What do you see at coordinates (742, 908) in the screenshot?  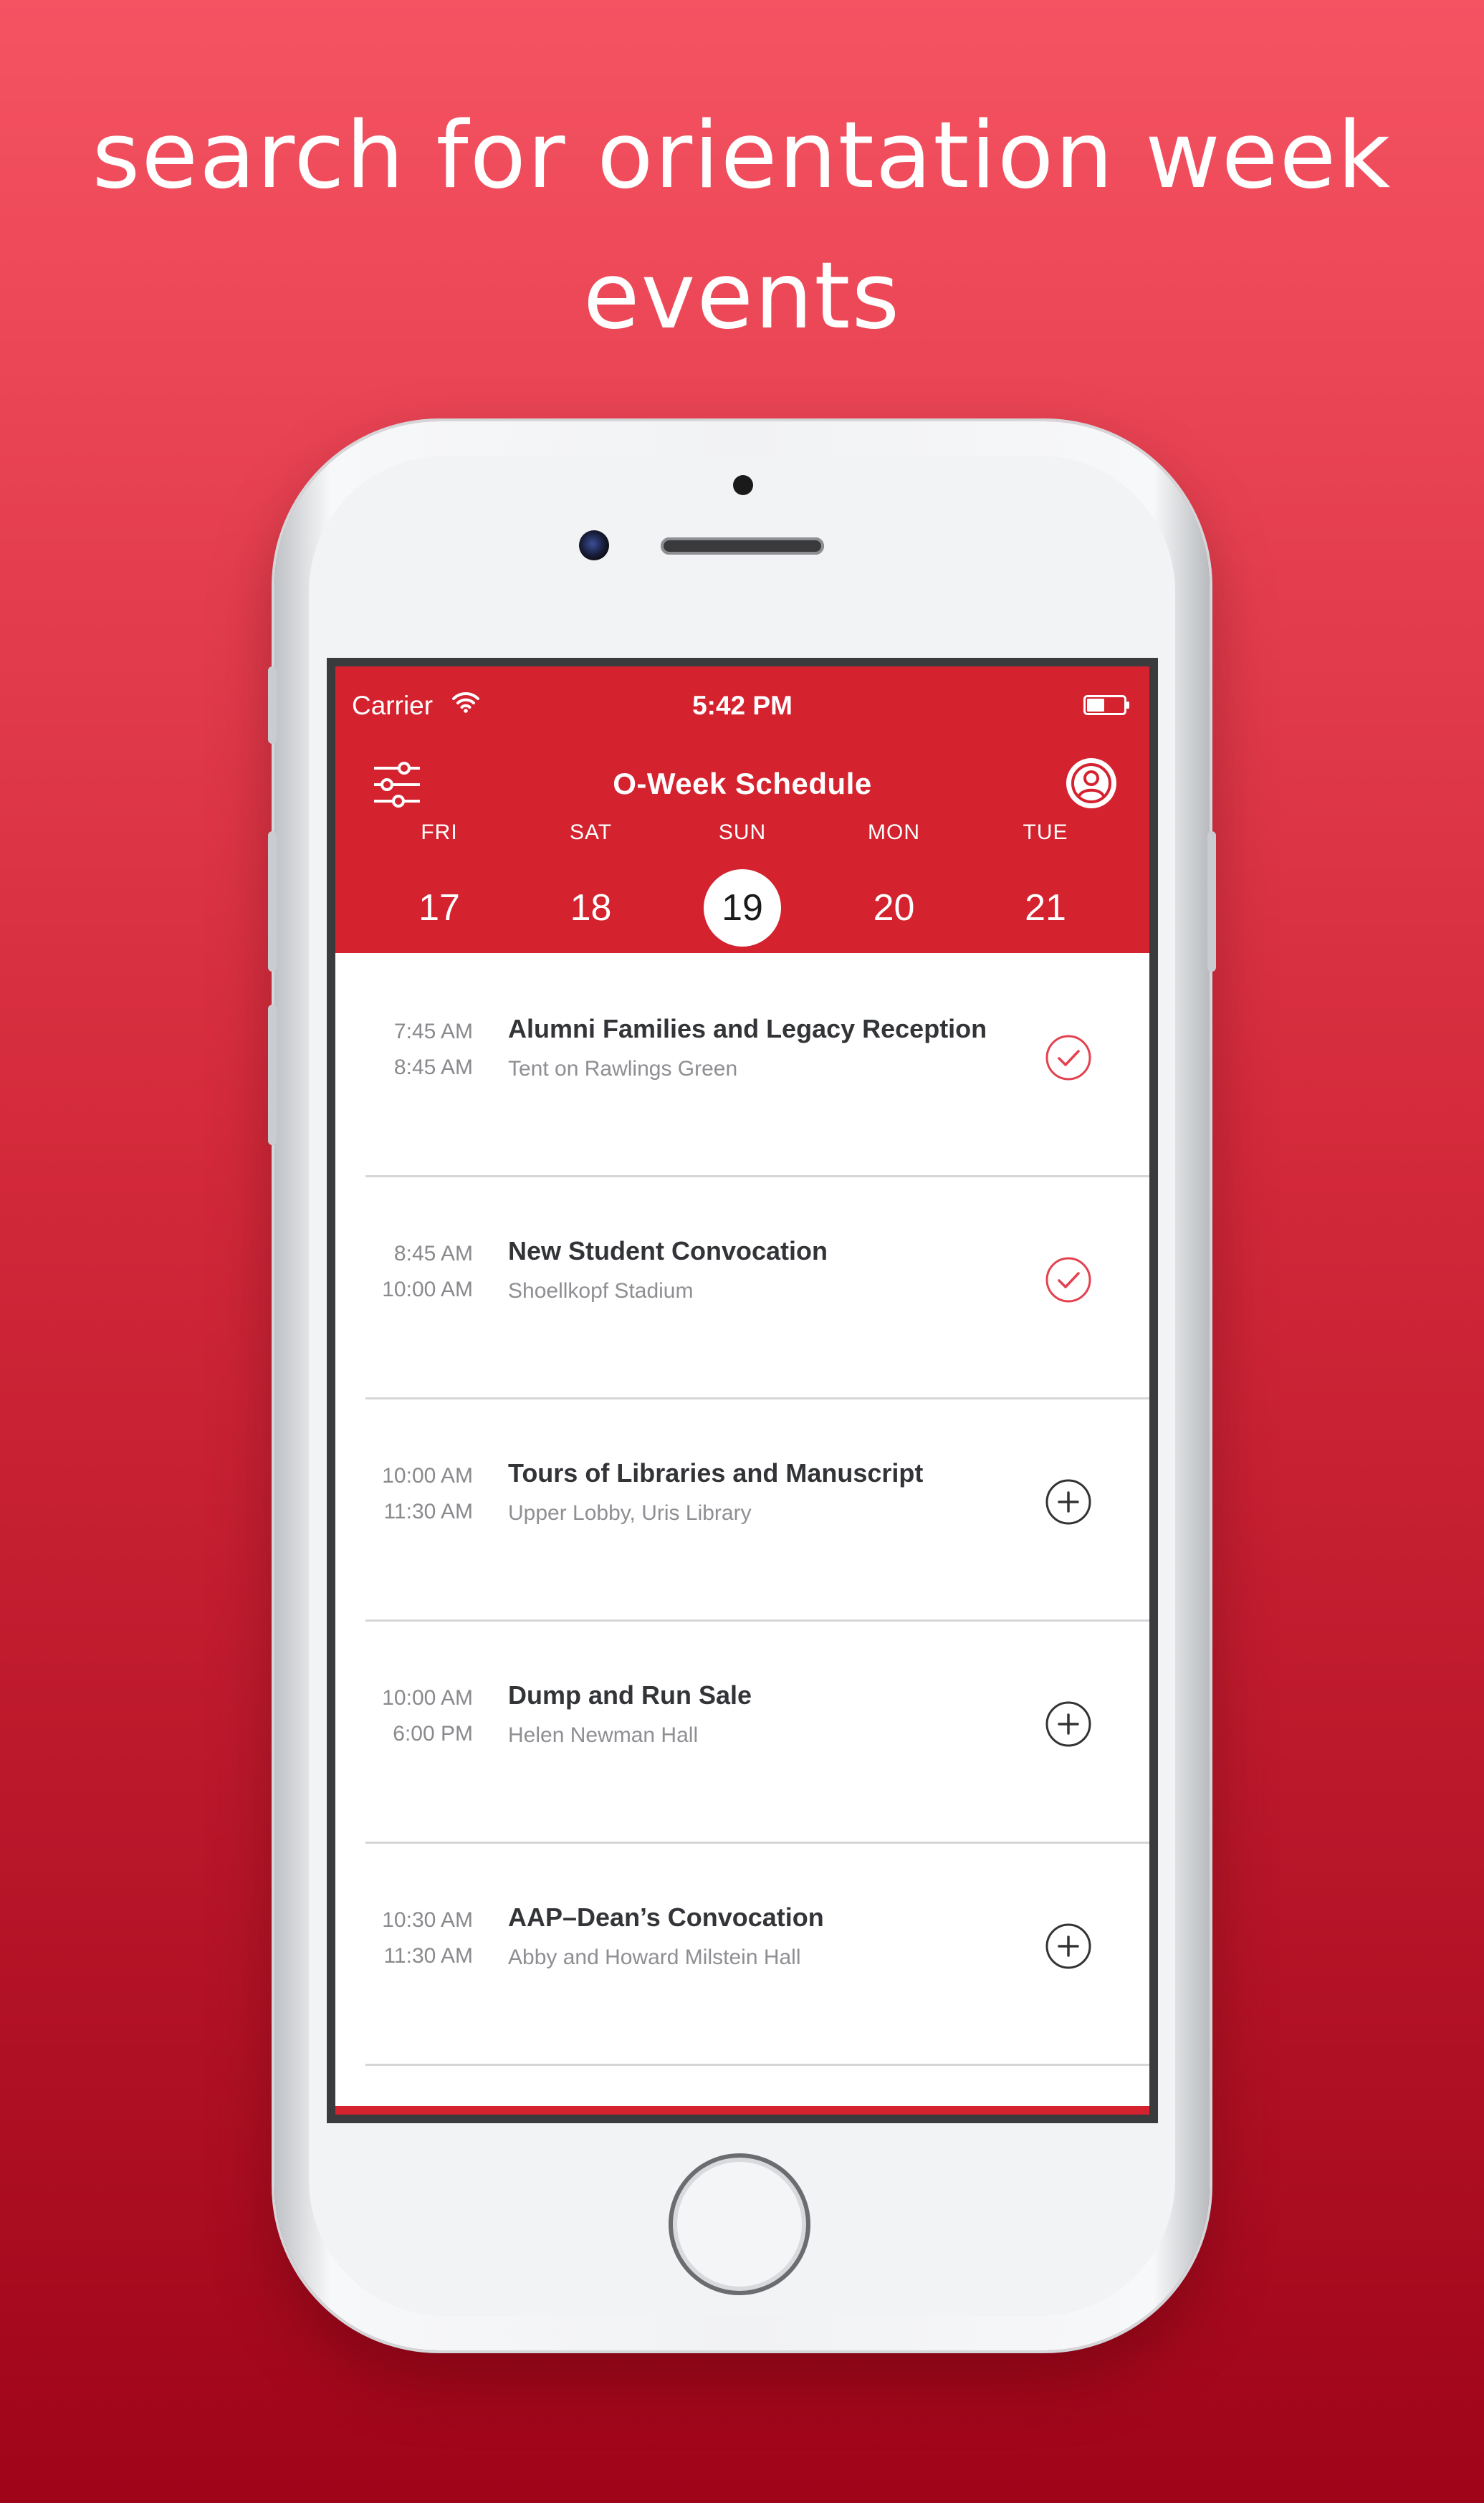 I see `day-number-selected: 19` at bounding box center [742, 908].